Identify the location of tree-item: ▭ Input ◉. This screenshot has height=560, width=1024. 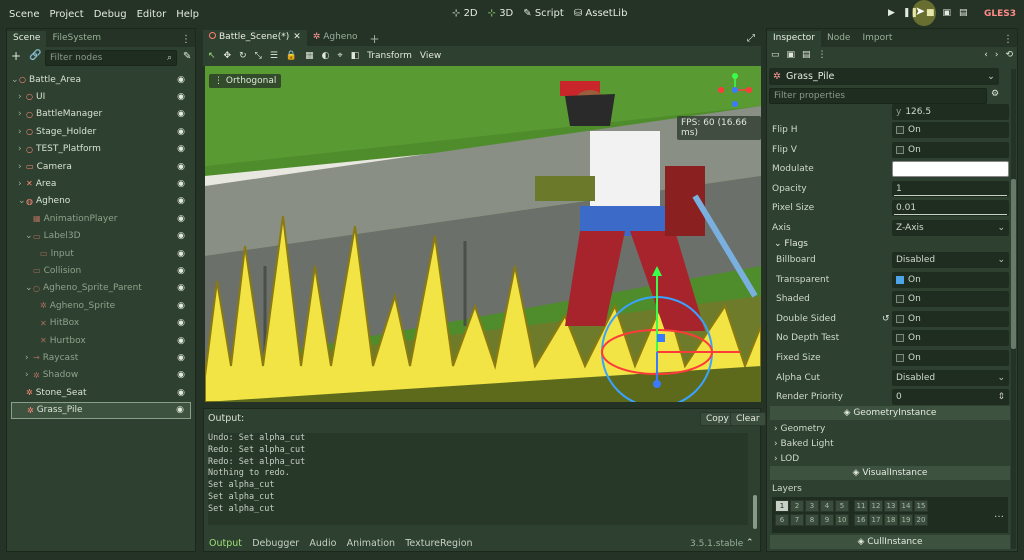
(101, 253).